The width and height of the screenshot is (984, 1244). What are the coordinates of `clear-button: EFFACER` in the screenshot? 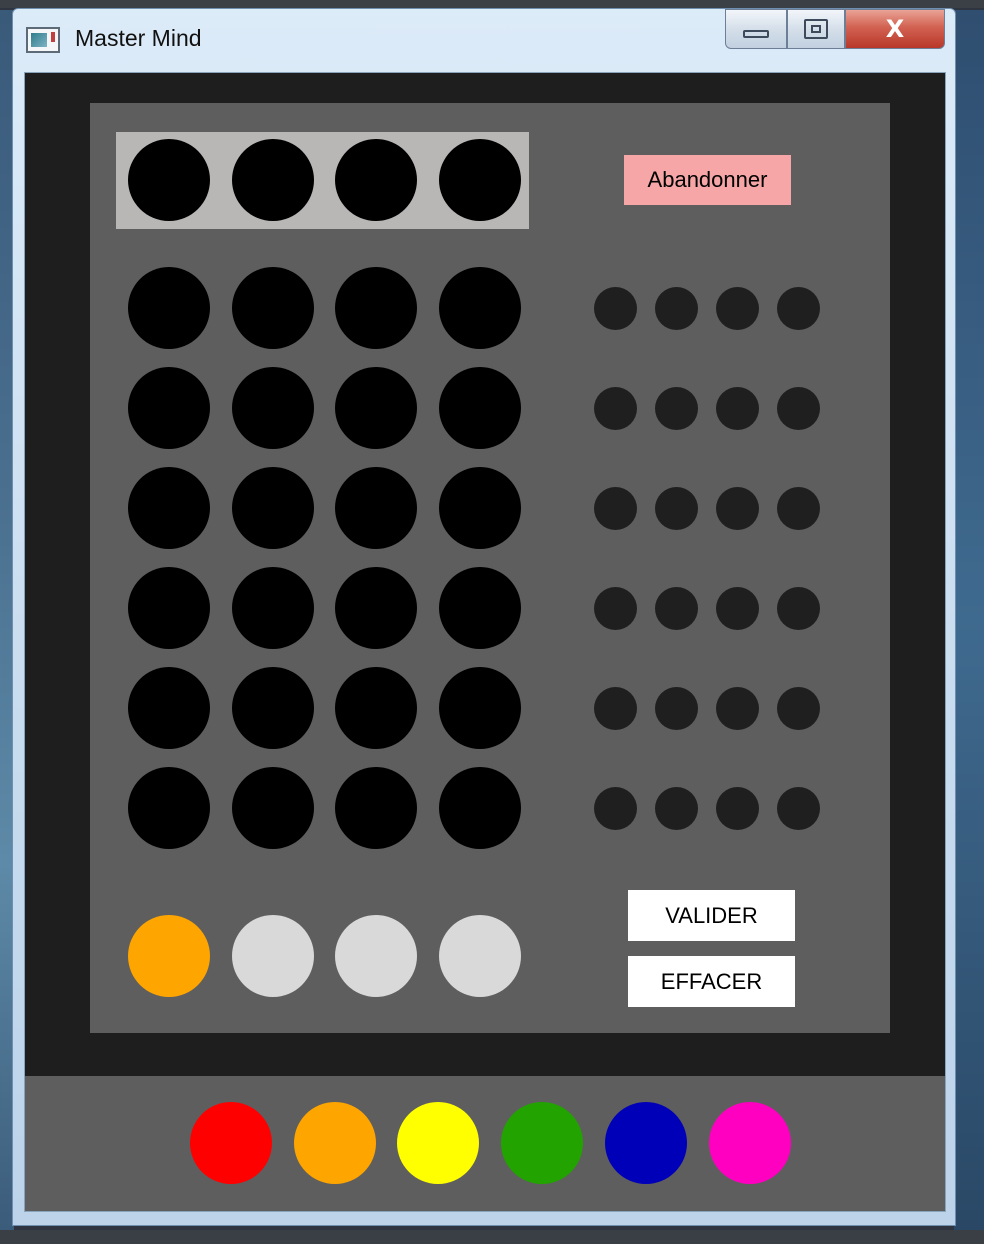 It's located at (711, 981).